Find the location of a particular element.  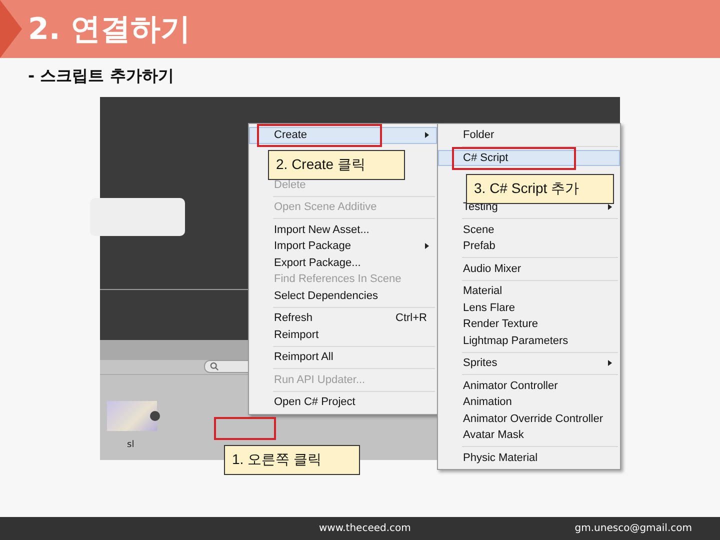

menu-item: Prefab is located at coordinates (529, 246).